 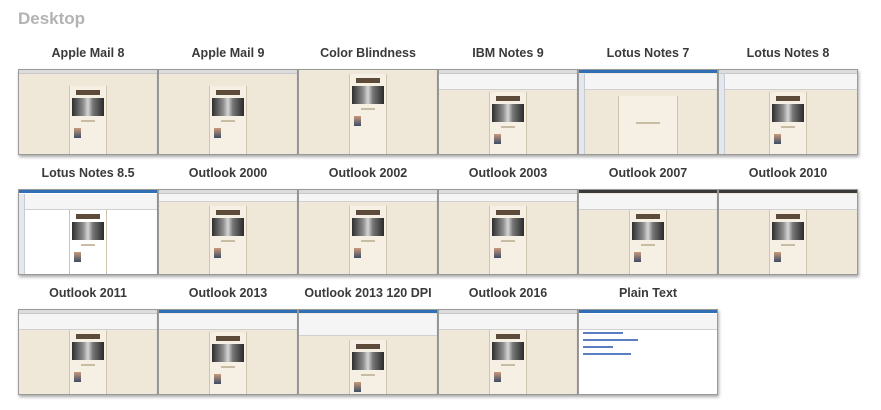 I want to click on client-tile-apple-mail-8: Apple Mail 8, so click(x=88, y=99).